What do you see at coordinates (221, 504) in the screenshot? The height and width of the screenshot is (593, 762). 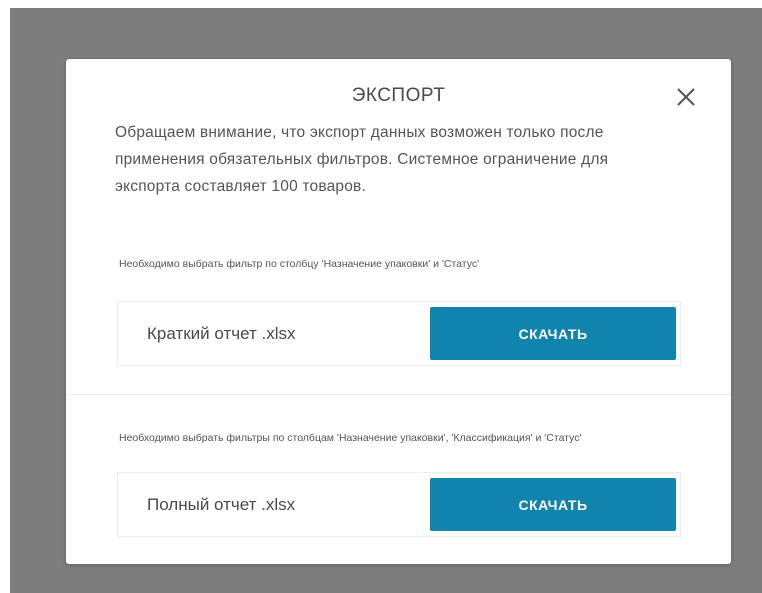 I see `full-report-name: Полный отчет .xlsx` at bounding box center [221, 504].